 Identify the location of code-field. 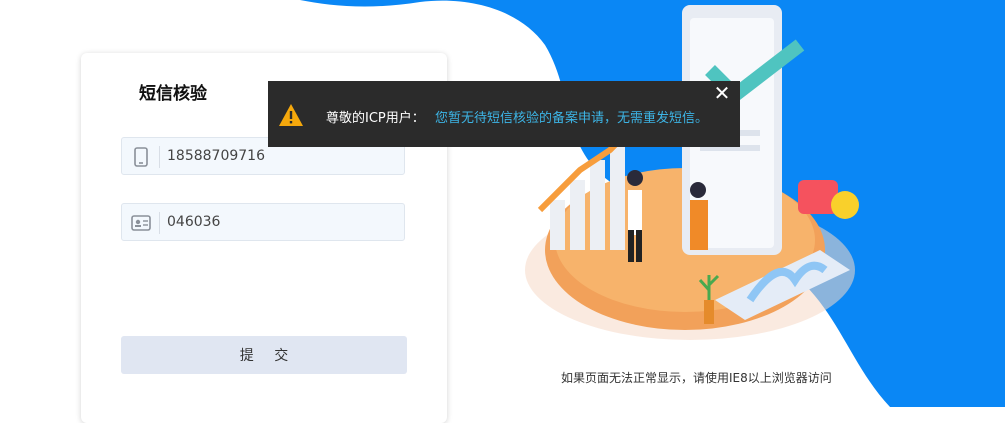
(263, 222).